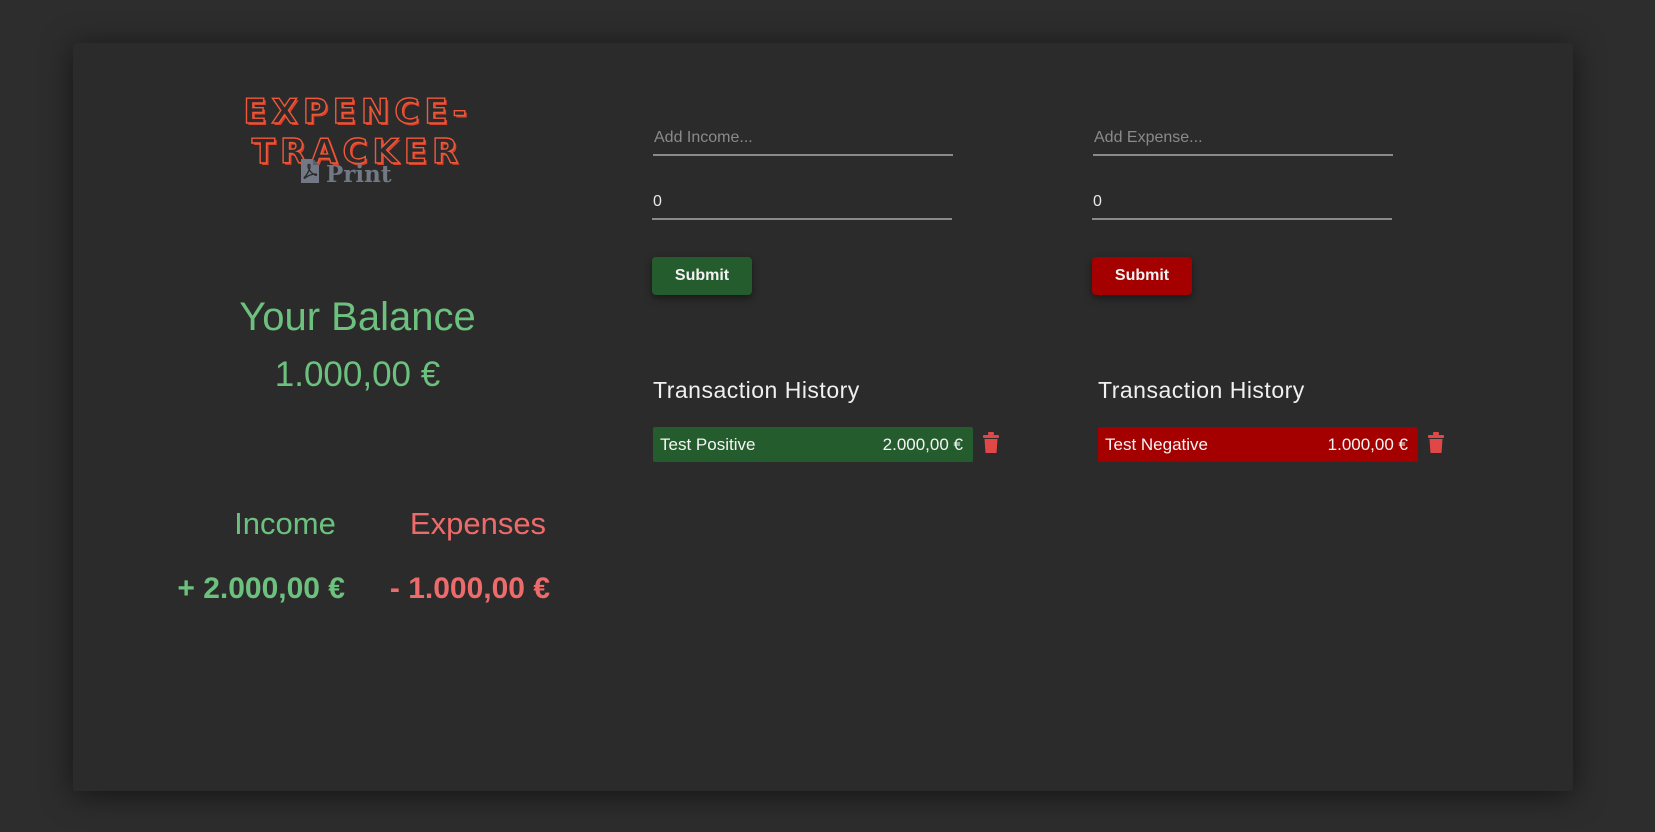 The width and height of the screenshot is (1655, 832). What do you see at coordinates (1258, 444) in the screenshot?
I see `transaction-item: Test Negative 1.000,00 €` at bounding box center [1258, 444].